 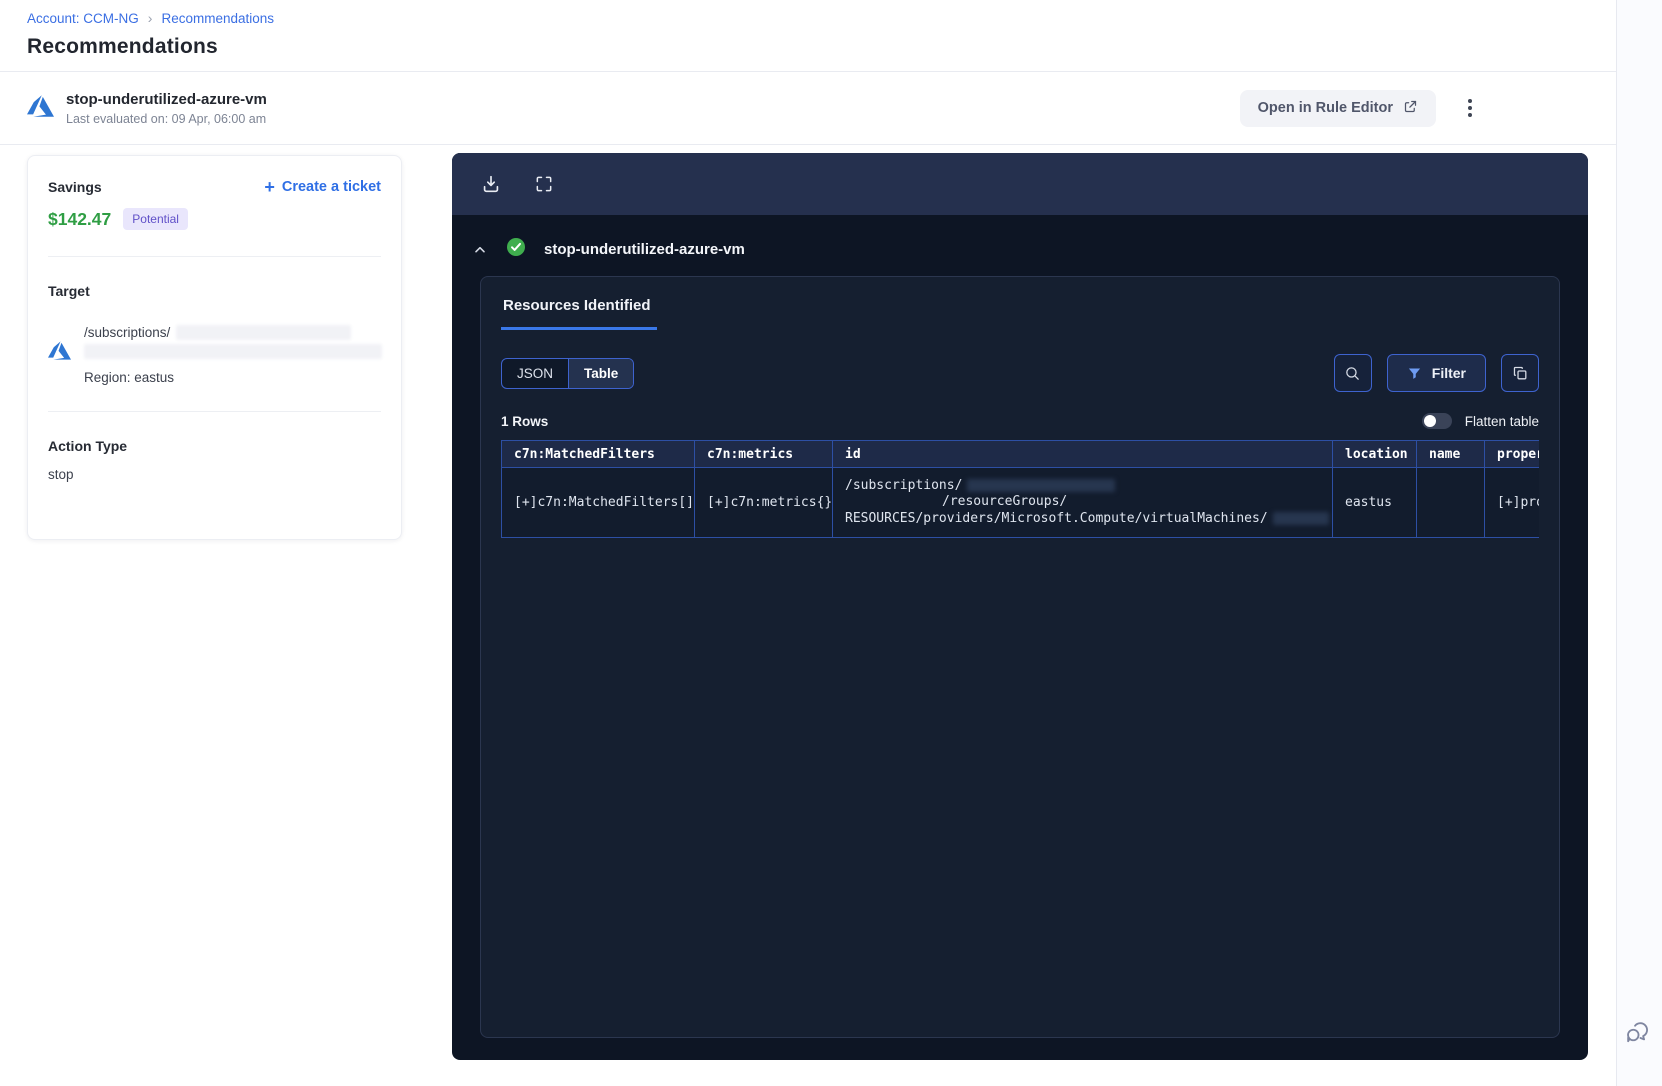 I want to click on check-circle-icon, so click(x=516, y=249).